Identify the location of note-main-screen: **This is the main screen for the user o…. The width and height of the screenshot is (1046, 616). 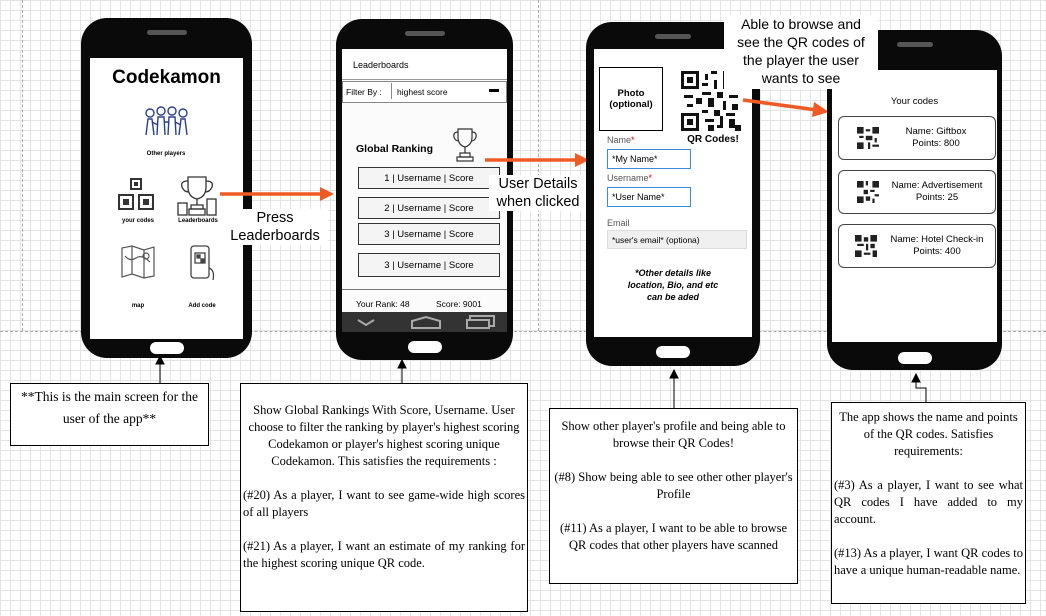
(109, 414).